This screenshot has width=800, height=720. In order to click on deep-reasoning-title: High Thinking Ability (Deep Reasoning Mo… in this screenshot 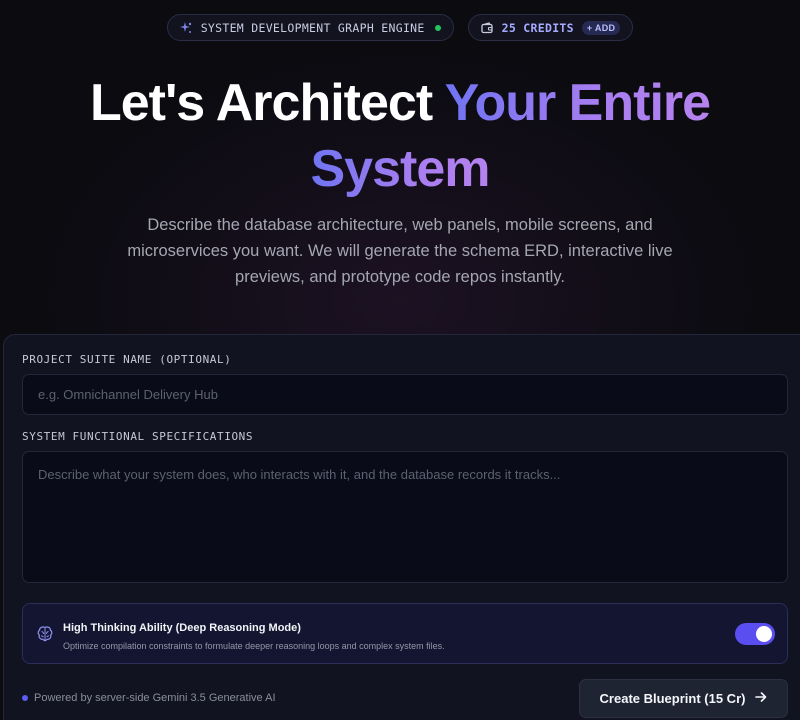, I will do `click(182, 628)`.